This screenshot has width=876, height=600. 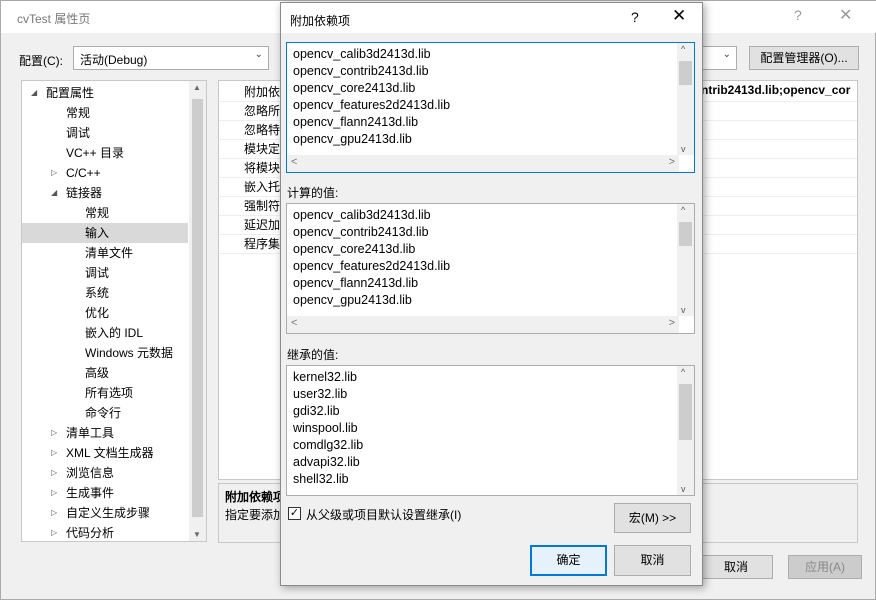 What do you see at coordinates (105, 313) in the screenshot?
I see `tree-item: 优化` at bounding box center [105, 313].